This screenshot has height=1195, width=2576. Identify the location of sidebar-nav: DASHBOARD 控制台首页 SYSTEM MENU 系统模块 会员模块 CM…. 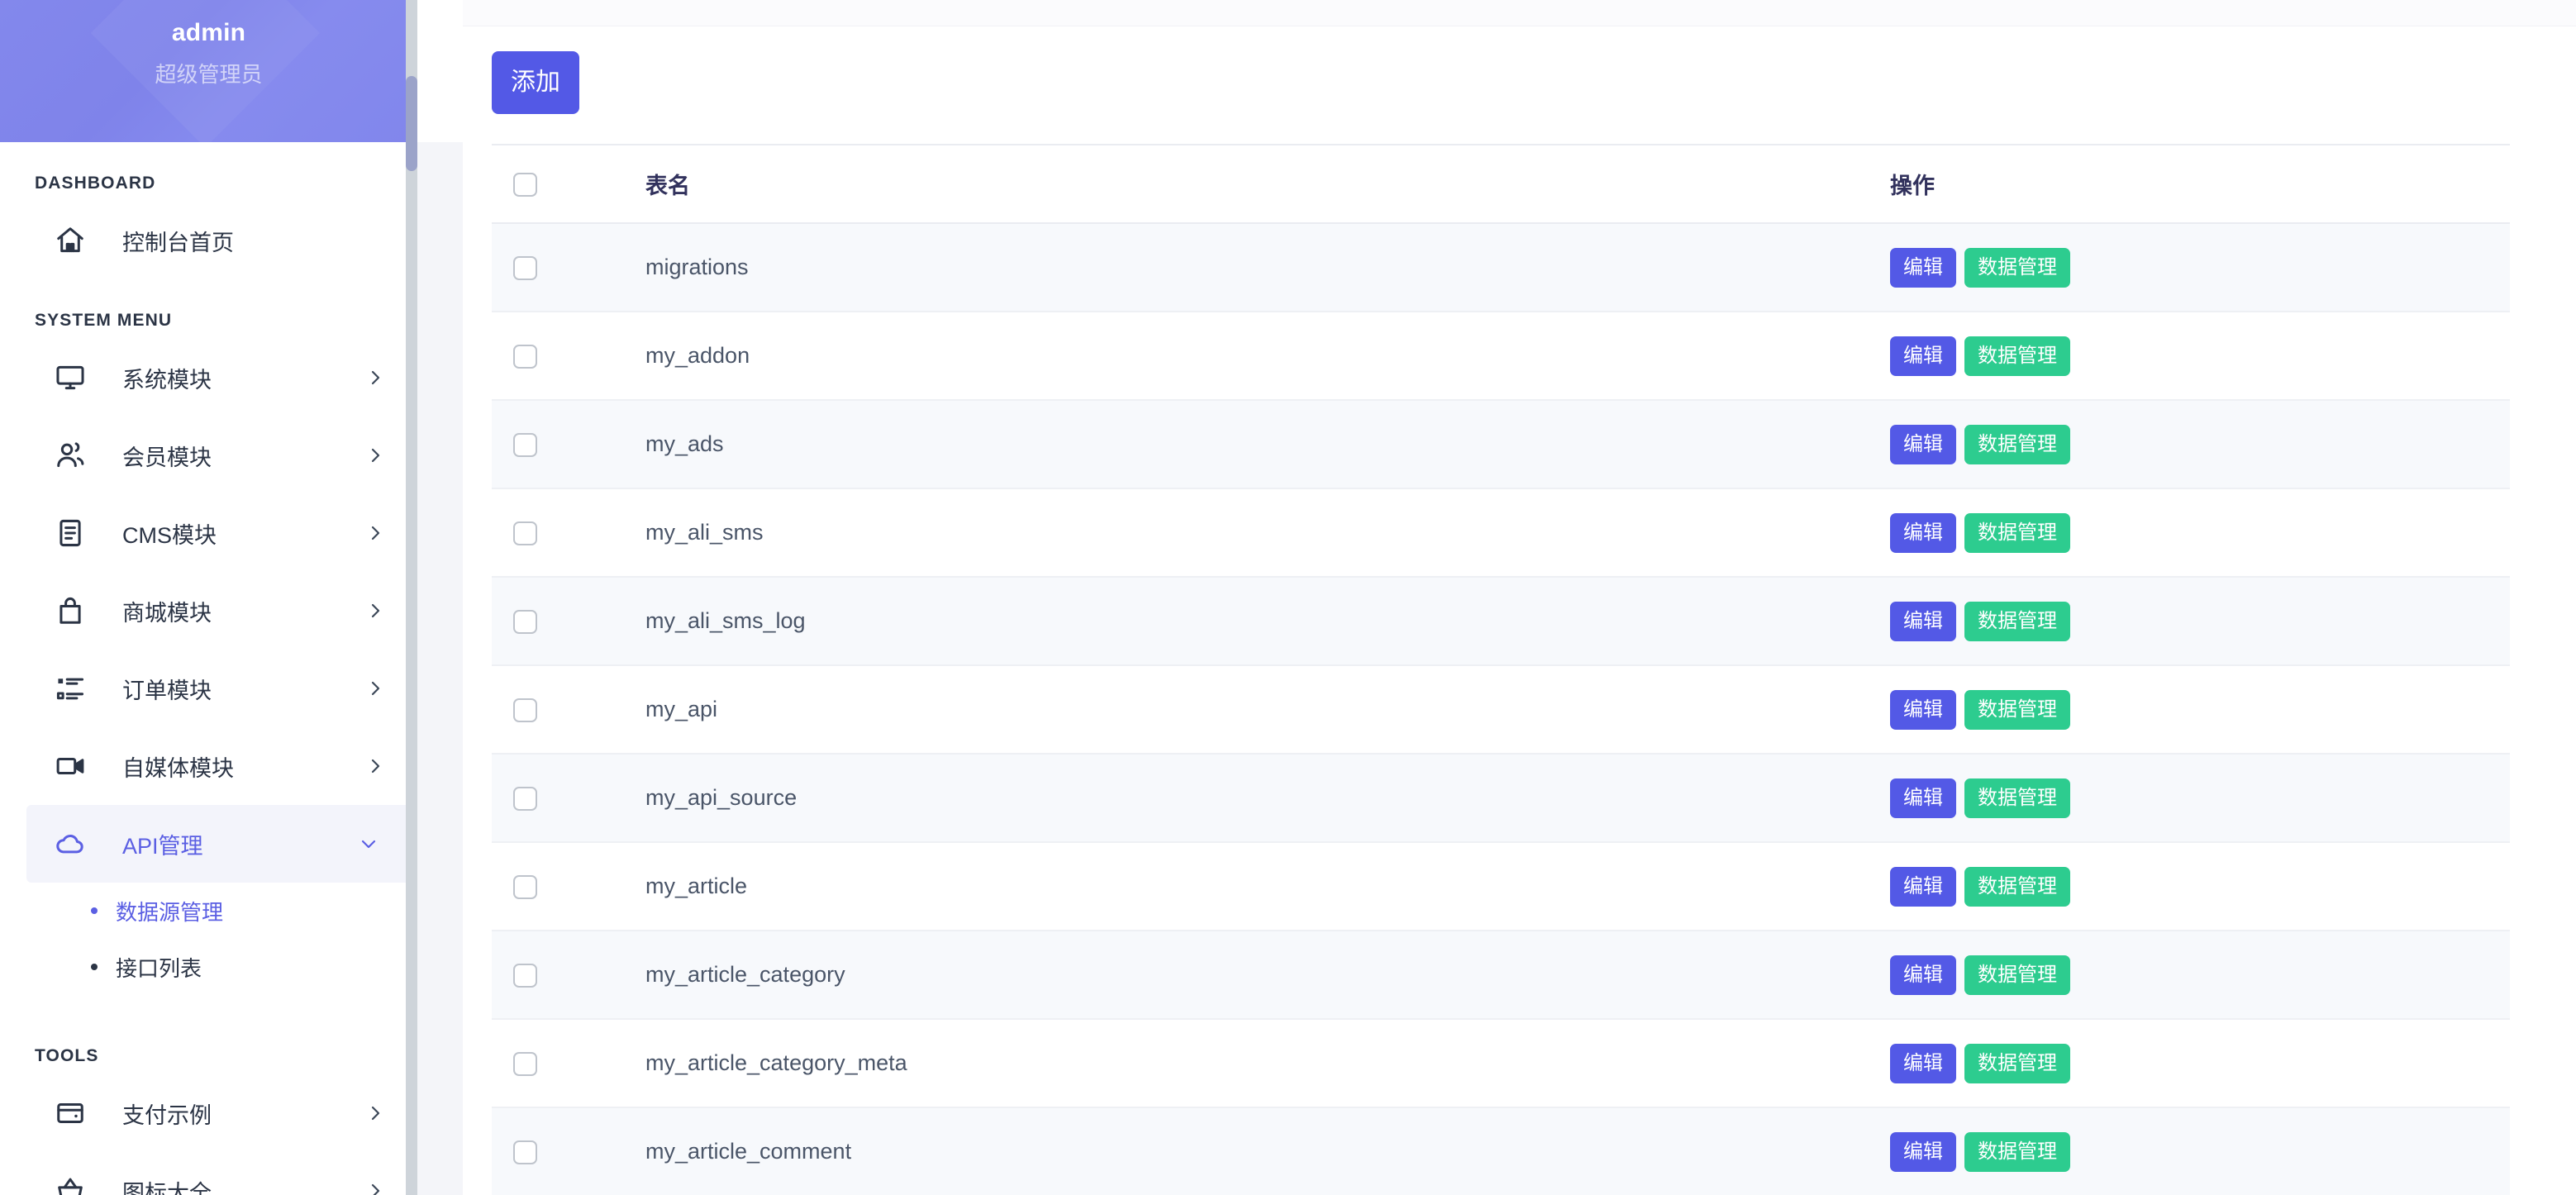
(209, 680).